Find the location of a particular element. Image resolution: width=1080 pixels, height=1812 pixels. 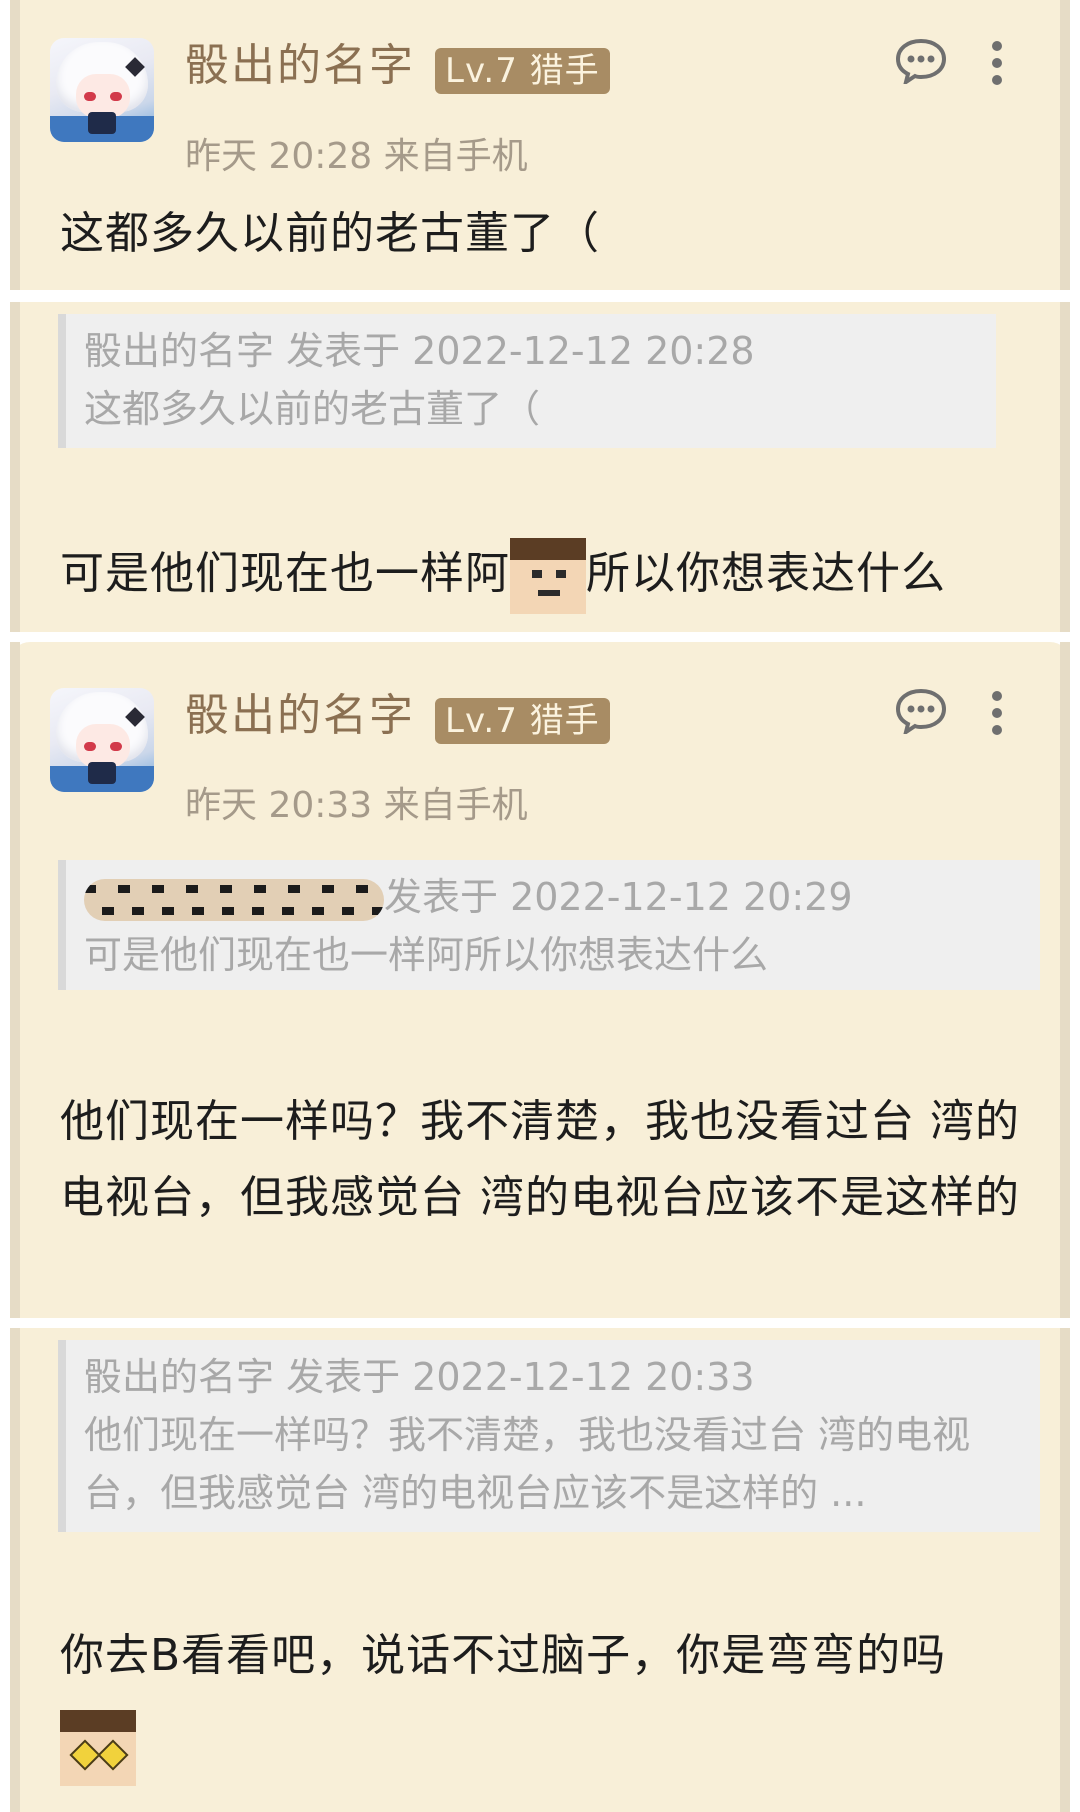

quote-header-suffix: 发表于 2022-12-12 20:29 is located at coordinates (618, 897).